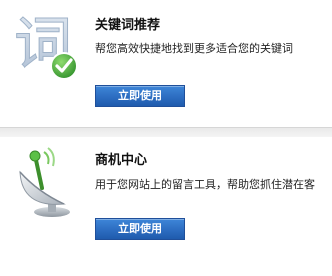  What do you see at coordinates (121, 160) in the screenshot?
I see `card-title: 商机中心` at bounding box center [121, 160].